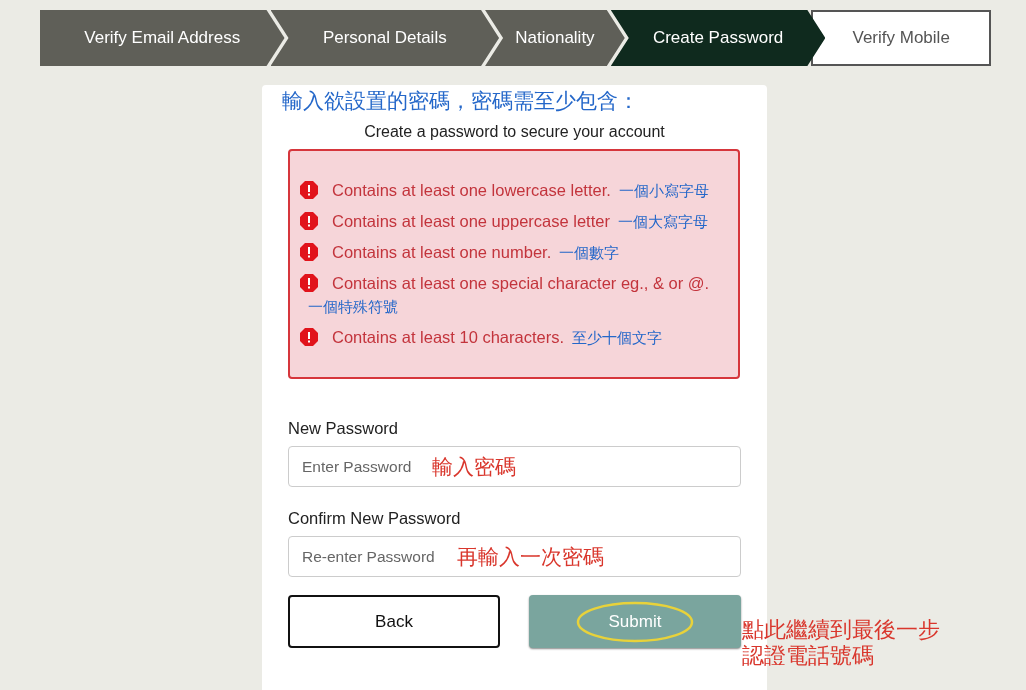  I want to click on step-tab: Verify Mobile, so click(901, 38).